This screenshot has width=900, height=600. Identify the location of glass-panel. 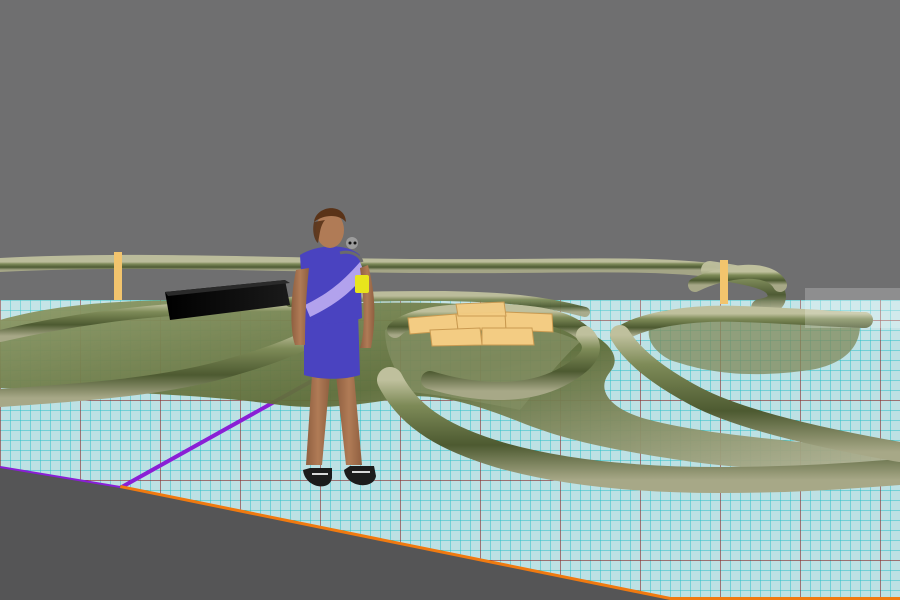
(852, 308).